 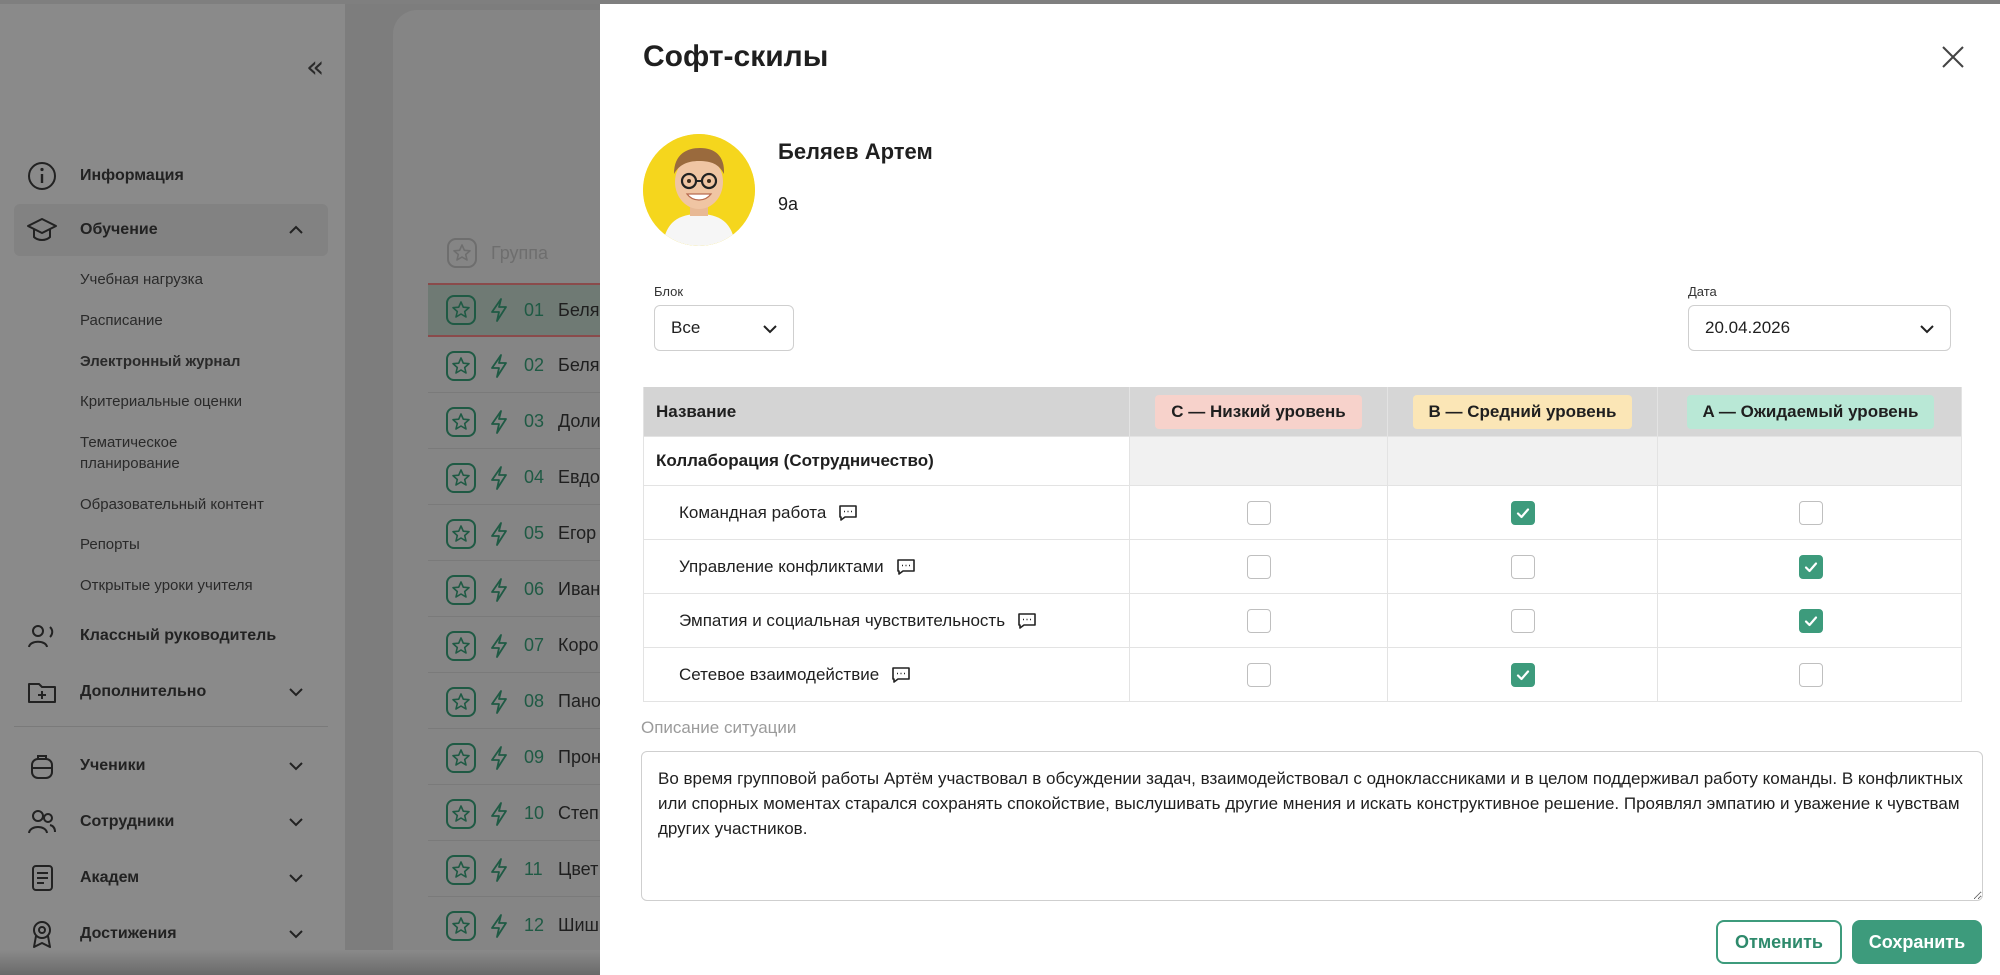 I want to click on bottom-shade, so click(x=300, y=962).